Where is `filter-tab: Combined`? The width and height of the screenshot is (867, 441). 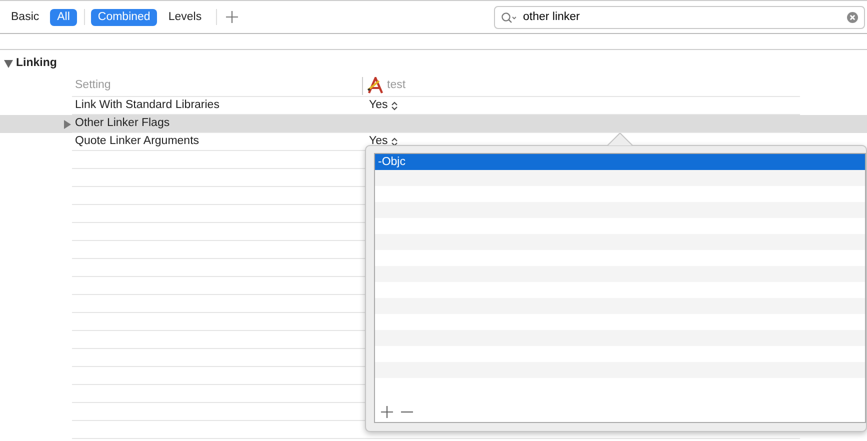 filter-tab: Combined is located at coordinates (124, 17).